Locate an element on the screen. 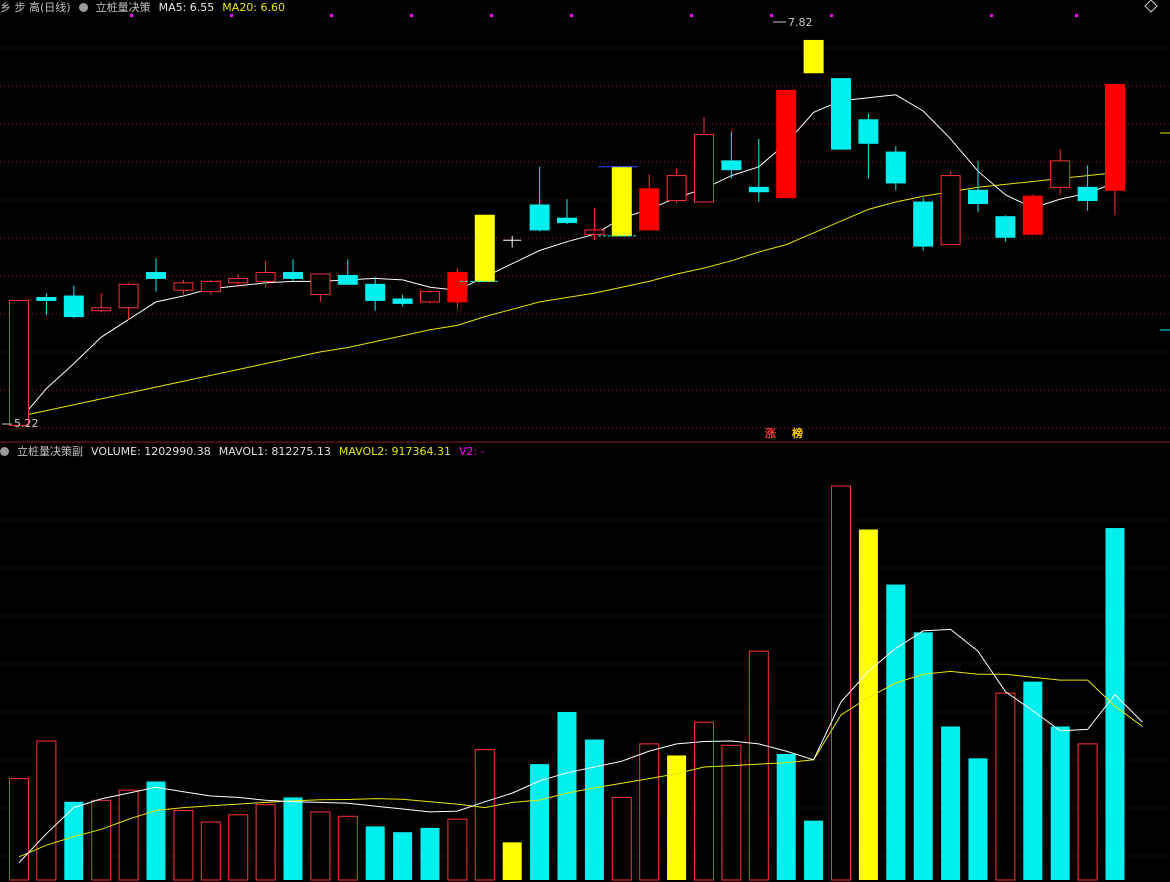  stock-name-label: 乡 步 高(日线) is located at coordinates (35, 7).